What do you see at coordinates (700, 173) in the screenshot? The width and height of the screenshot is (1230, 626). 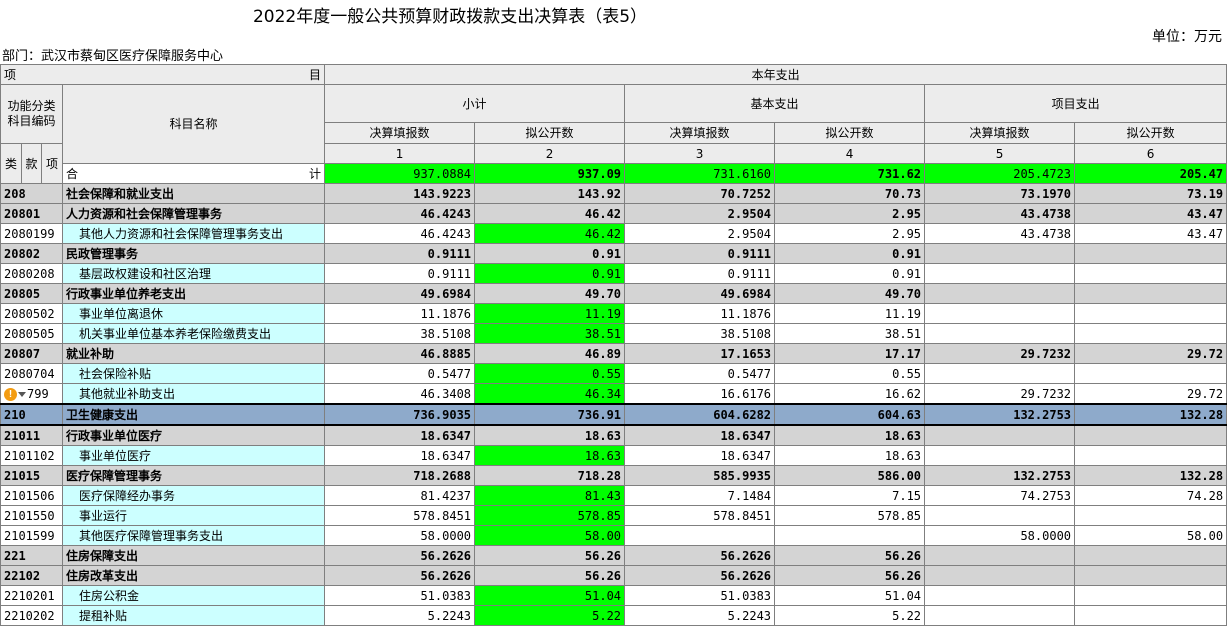 I see `total-value-3: 731.6160` at bounding box center [700, 173].